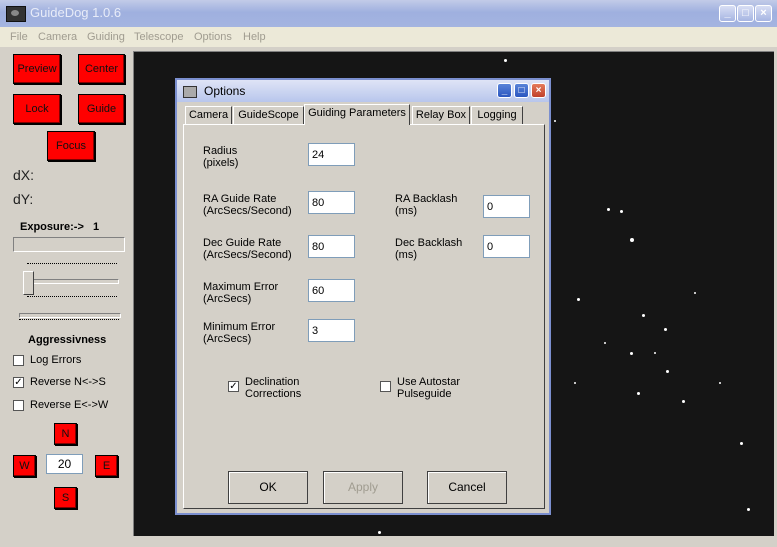 This screenshot has height=547, width=777. Describe the element at coordinates (18, 382) in the screenshot. I see `reverse-ns-checkbox: ✓` at that location.